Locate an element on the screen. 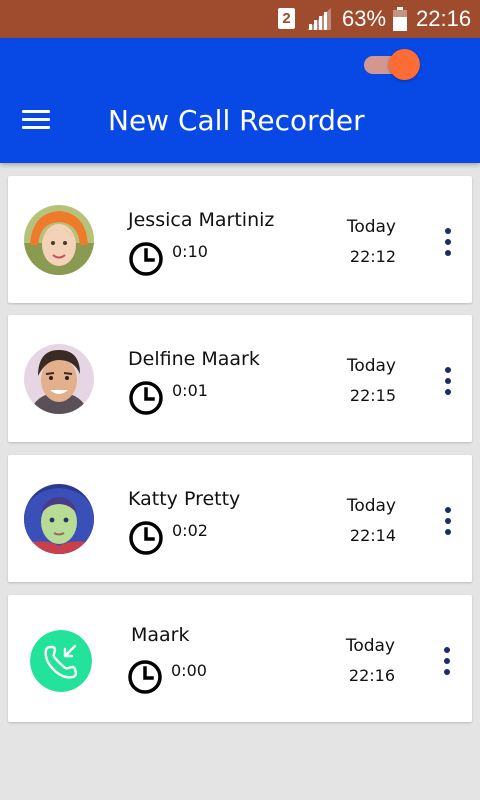 This screenshot has height=800, width=480. battery-percent: 63% is located at coordinates (364, 18).